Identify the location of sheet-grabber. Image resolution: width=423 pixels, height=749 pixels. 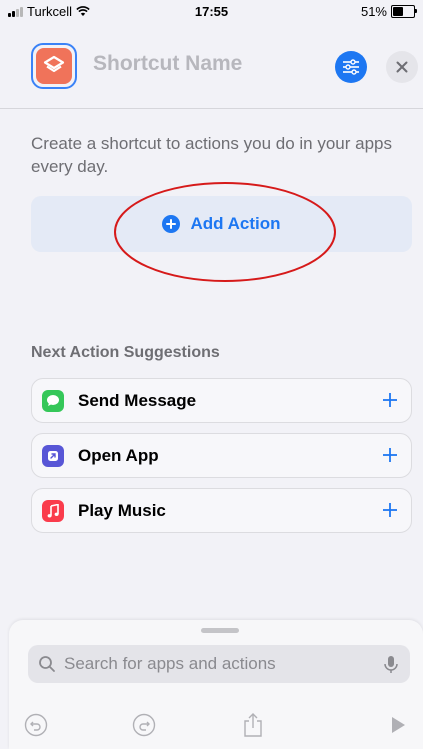
(220, 630).